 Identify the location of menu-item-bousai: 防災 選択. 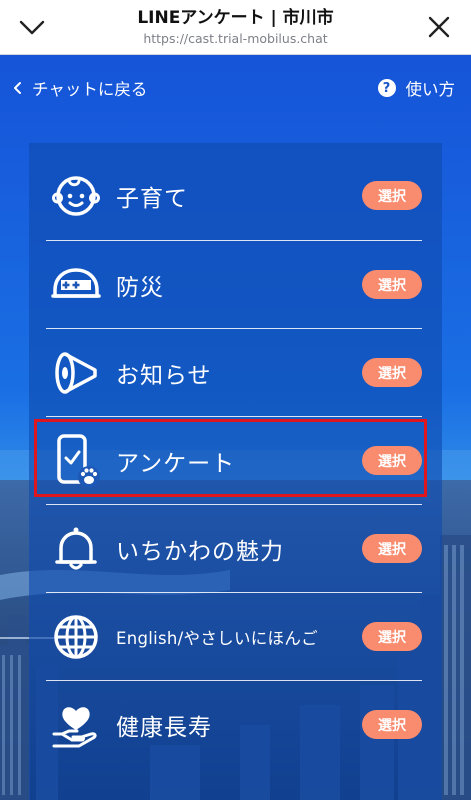
(234, 284).